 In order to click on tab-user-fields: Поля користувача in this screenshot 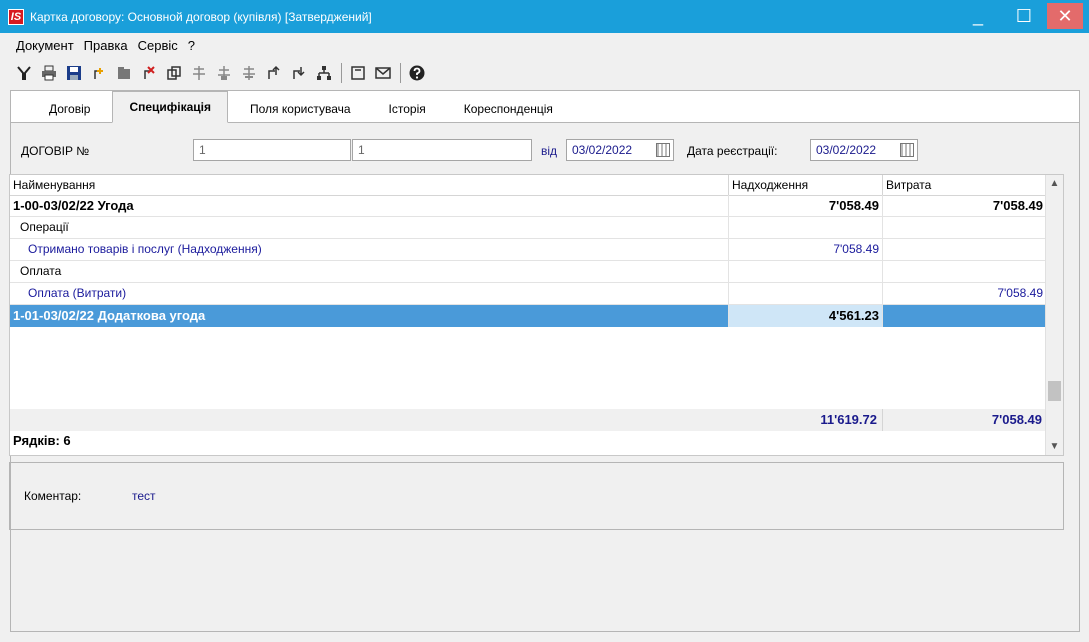, I will do `click(300, 109)`.